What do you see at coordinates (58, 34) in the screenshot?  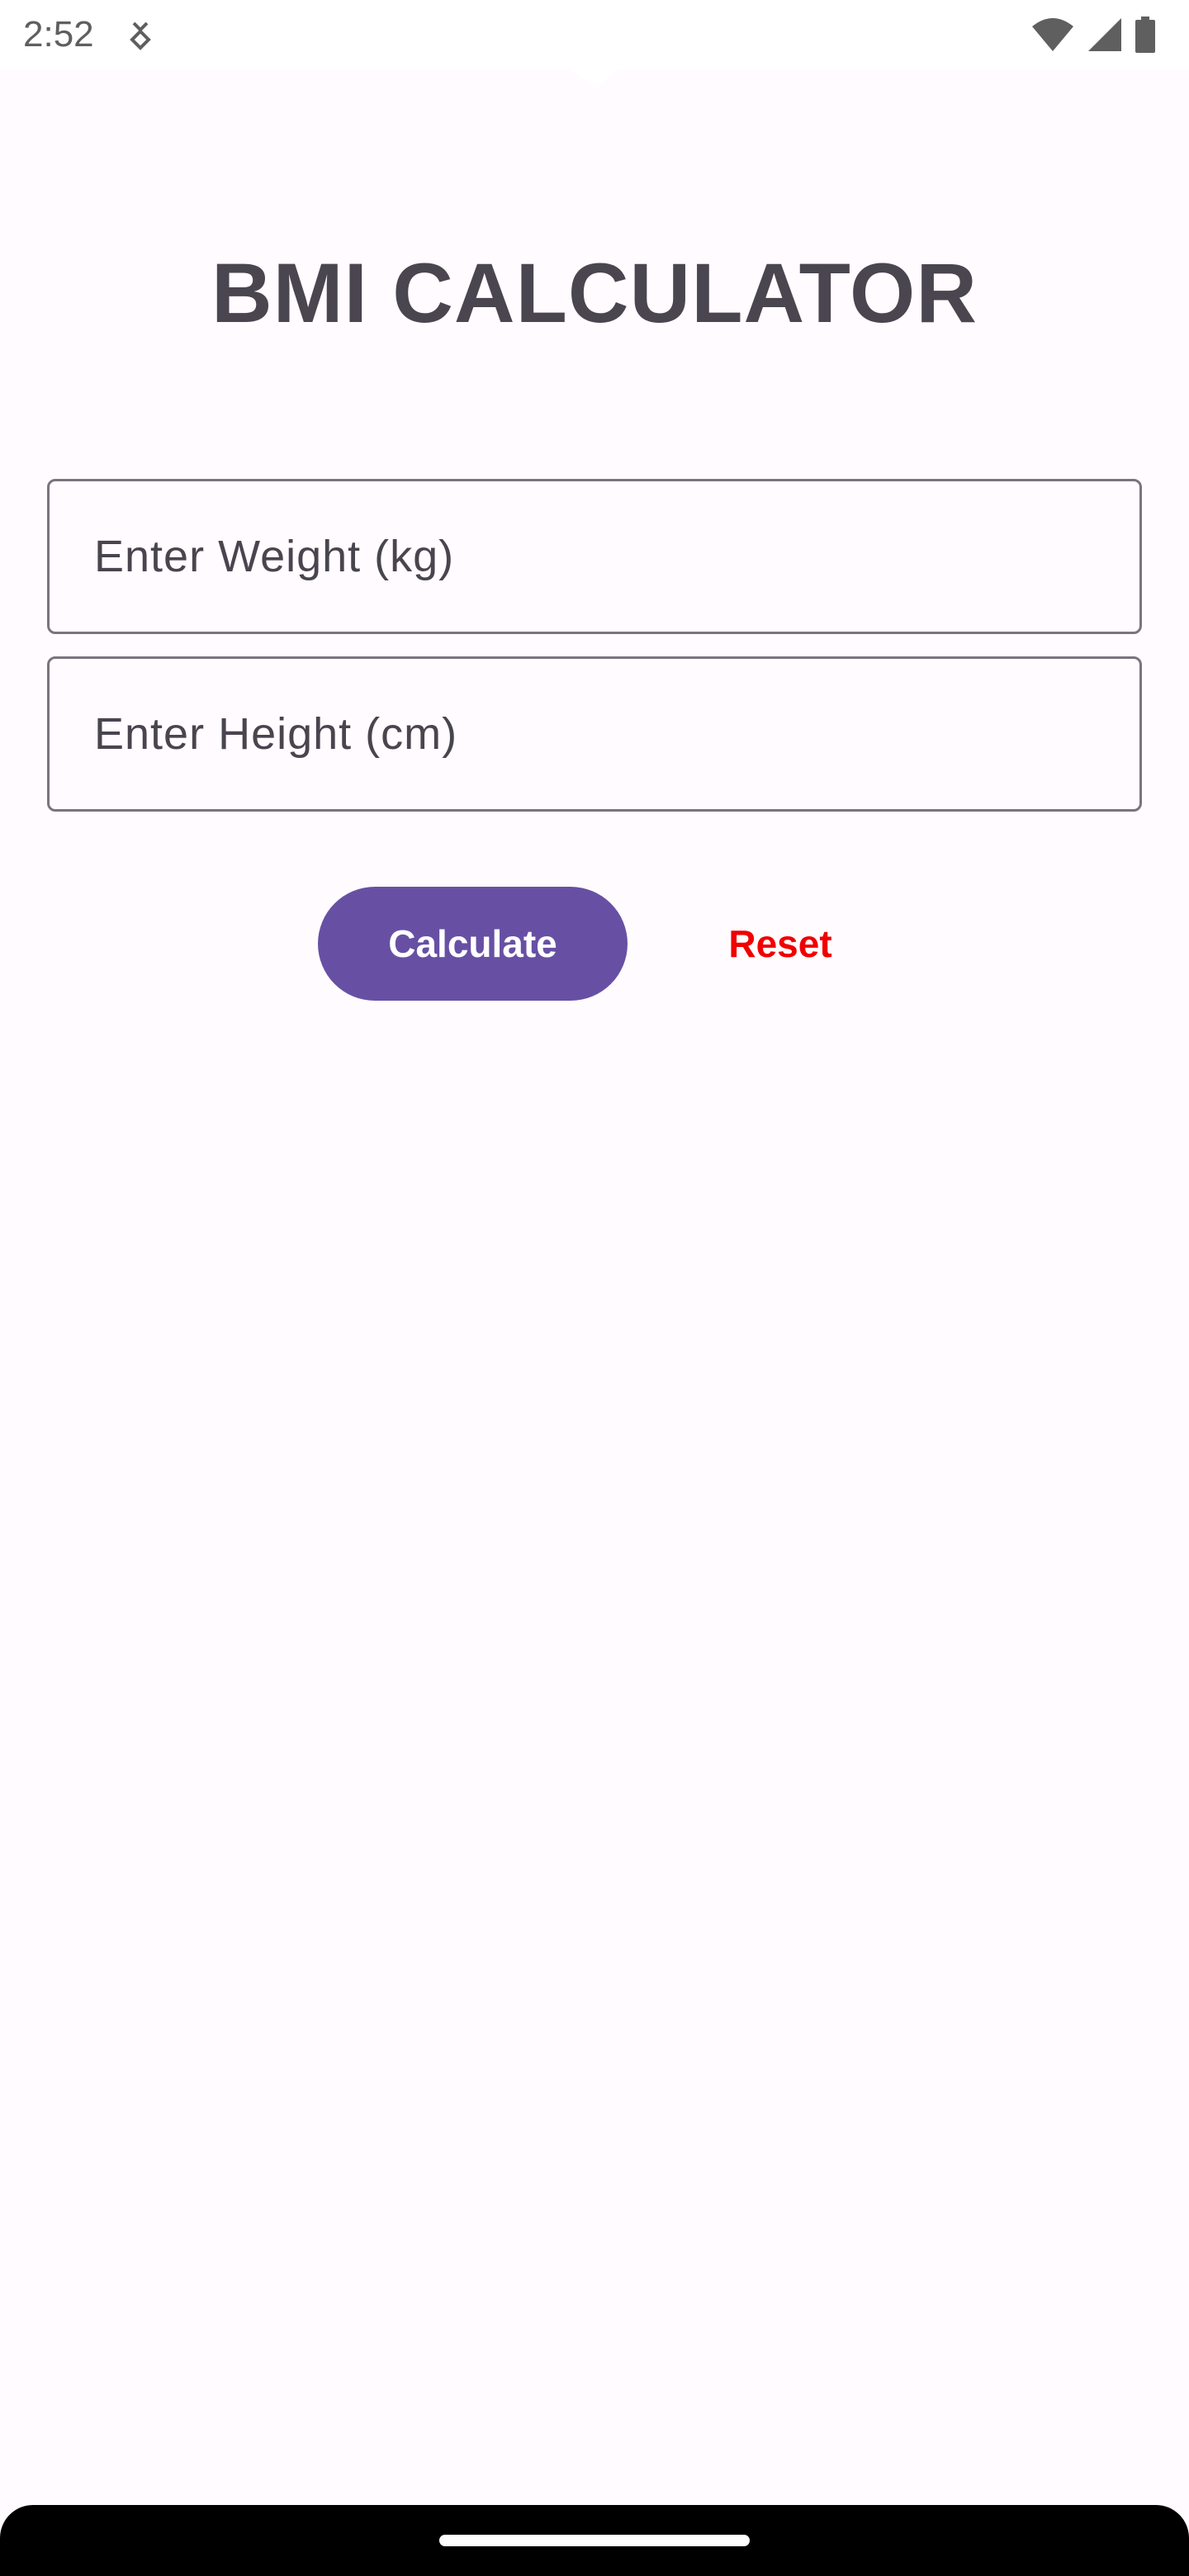 I see `status-time: 2:52` at bounding box center [58, 34].